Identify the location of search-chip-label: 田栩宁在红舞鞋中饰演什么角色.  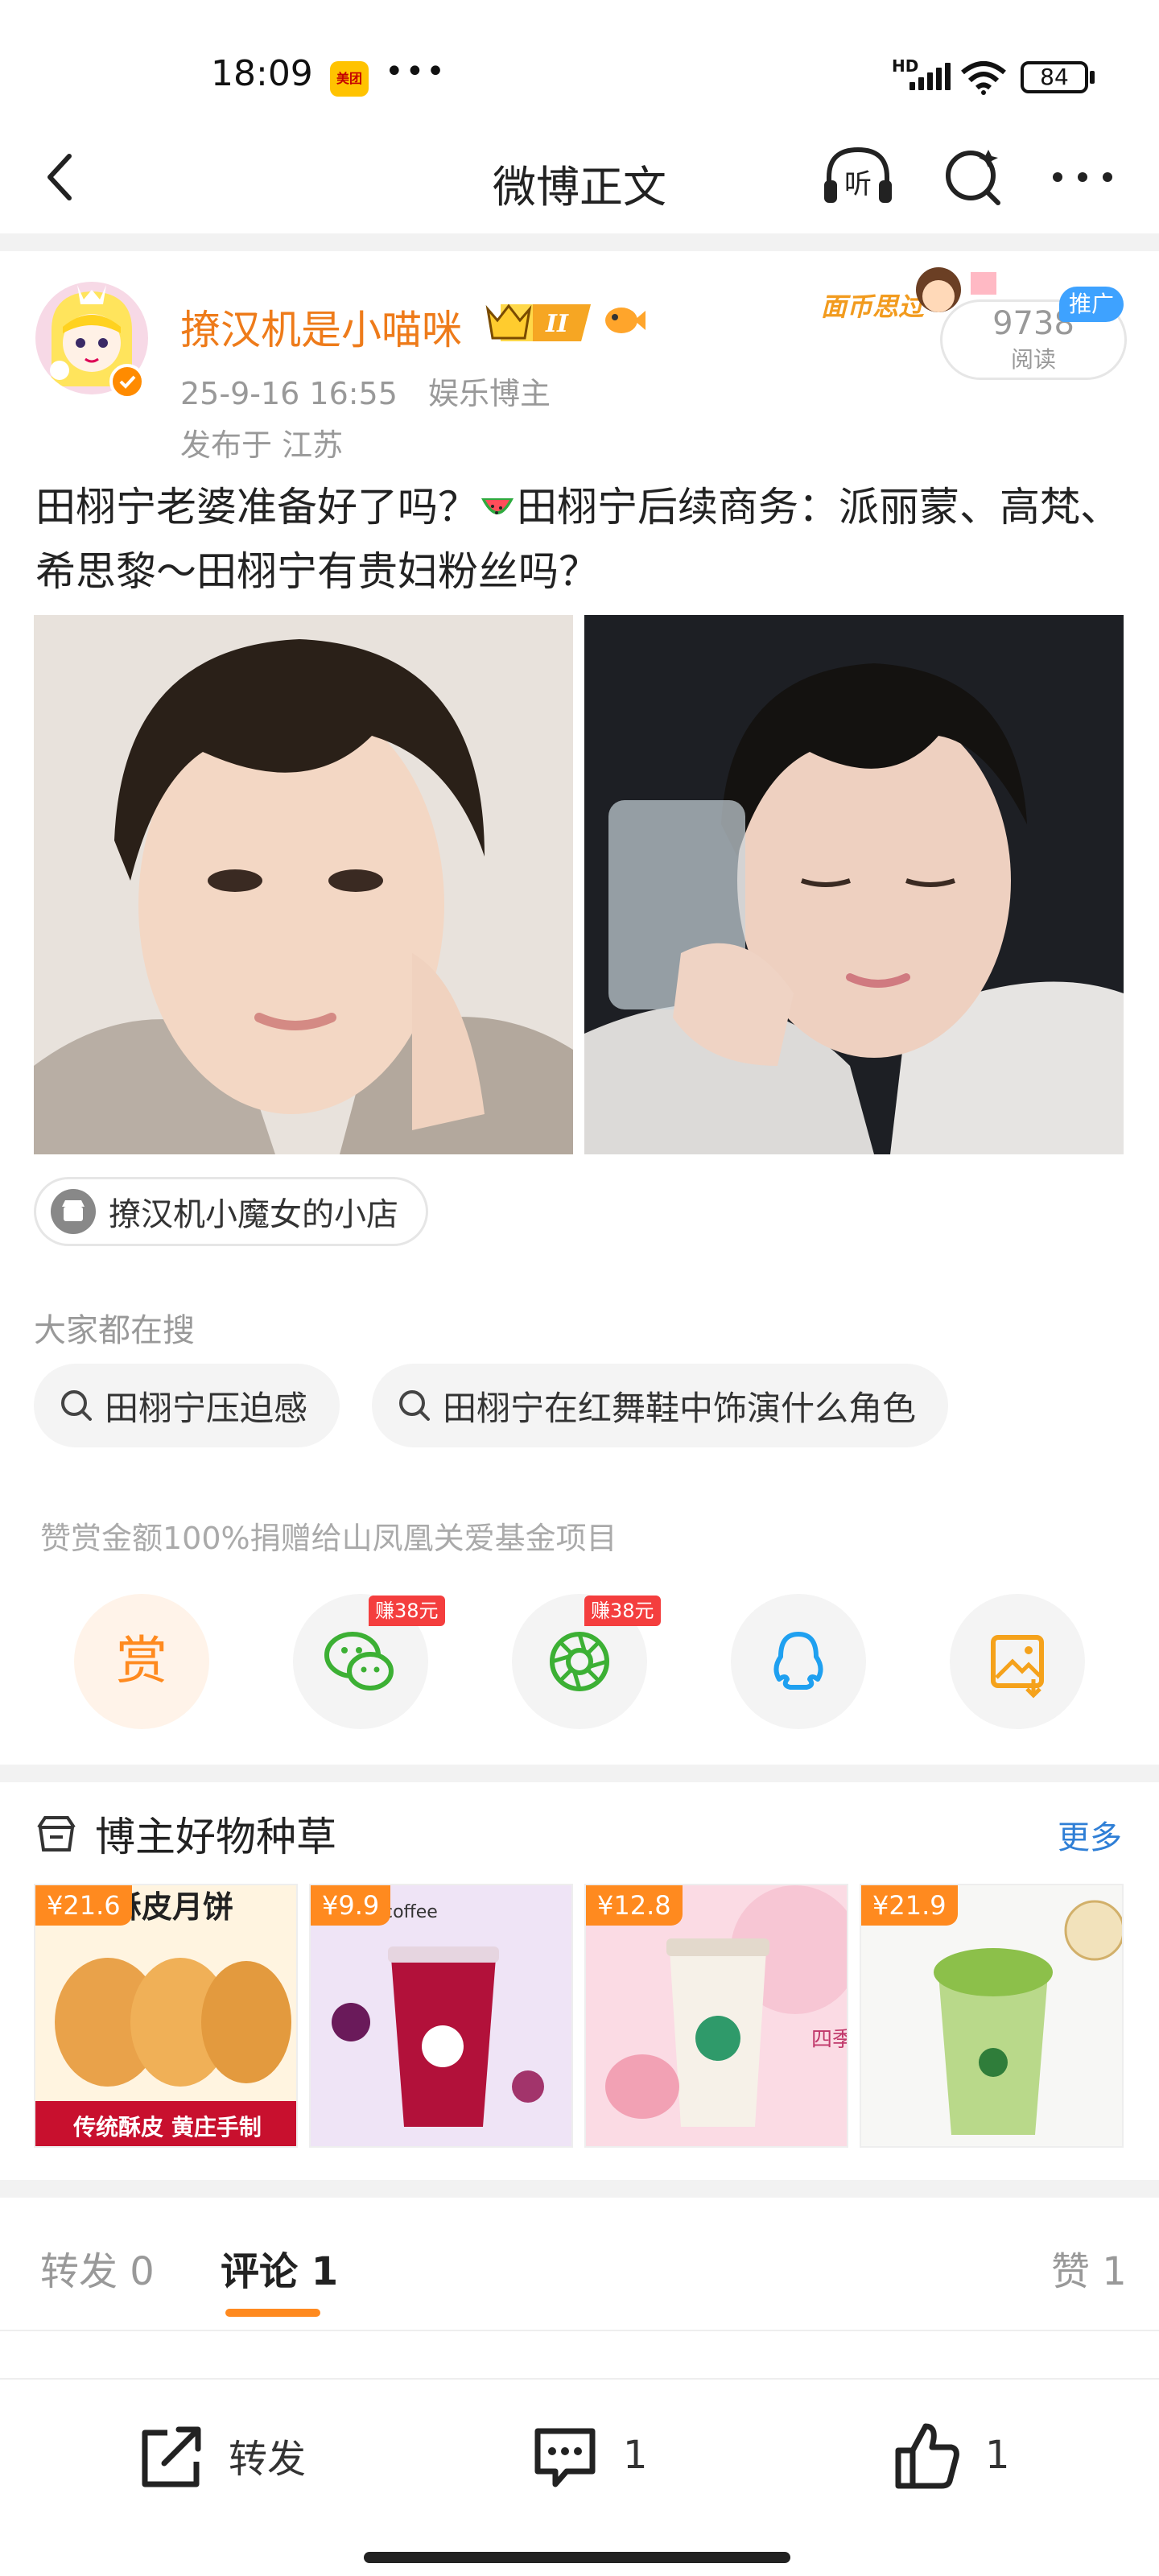
(680, 1408).